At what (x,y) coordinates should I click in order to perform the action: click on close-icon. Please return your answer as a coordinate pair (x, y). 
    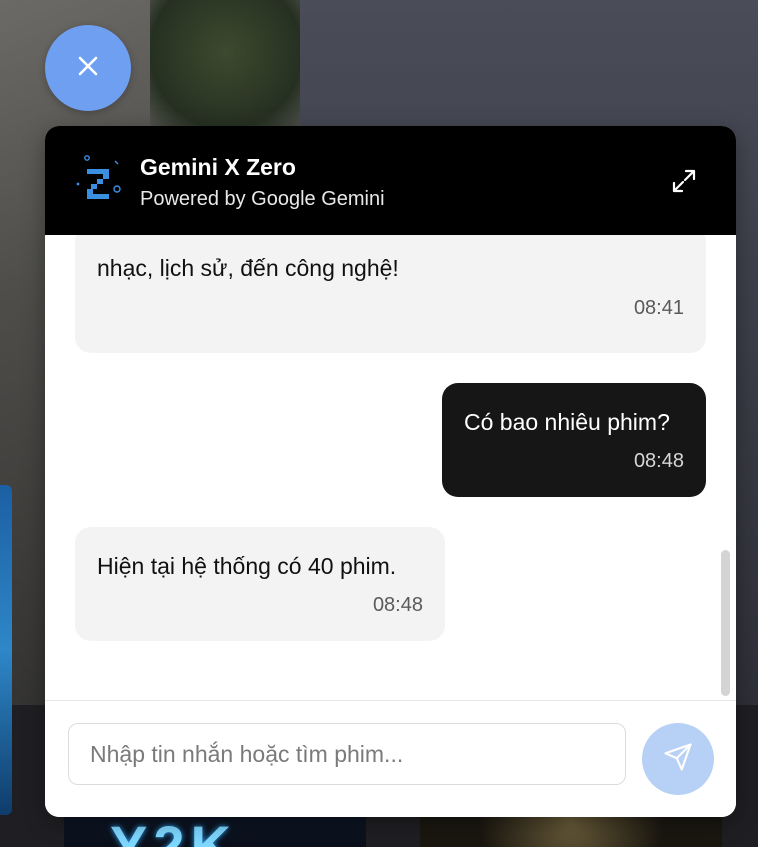
    Looking at the image, I should click on (88, 68).